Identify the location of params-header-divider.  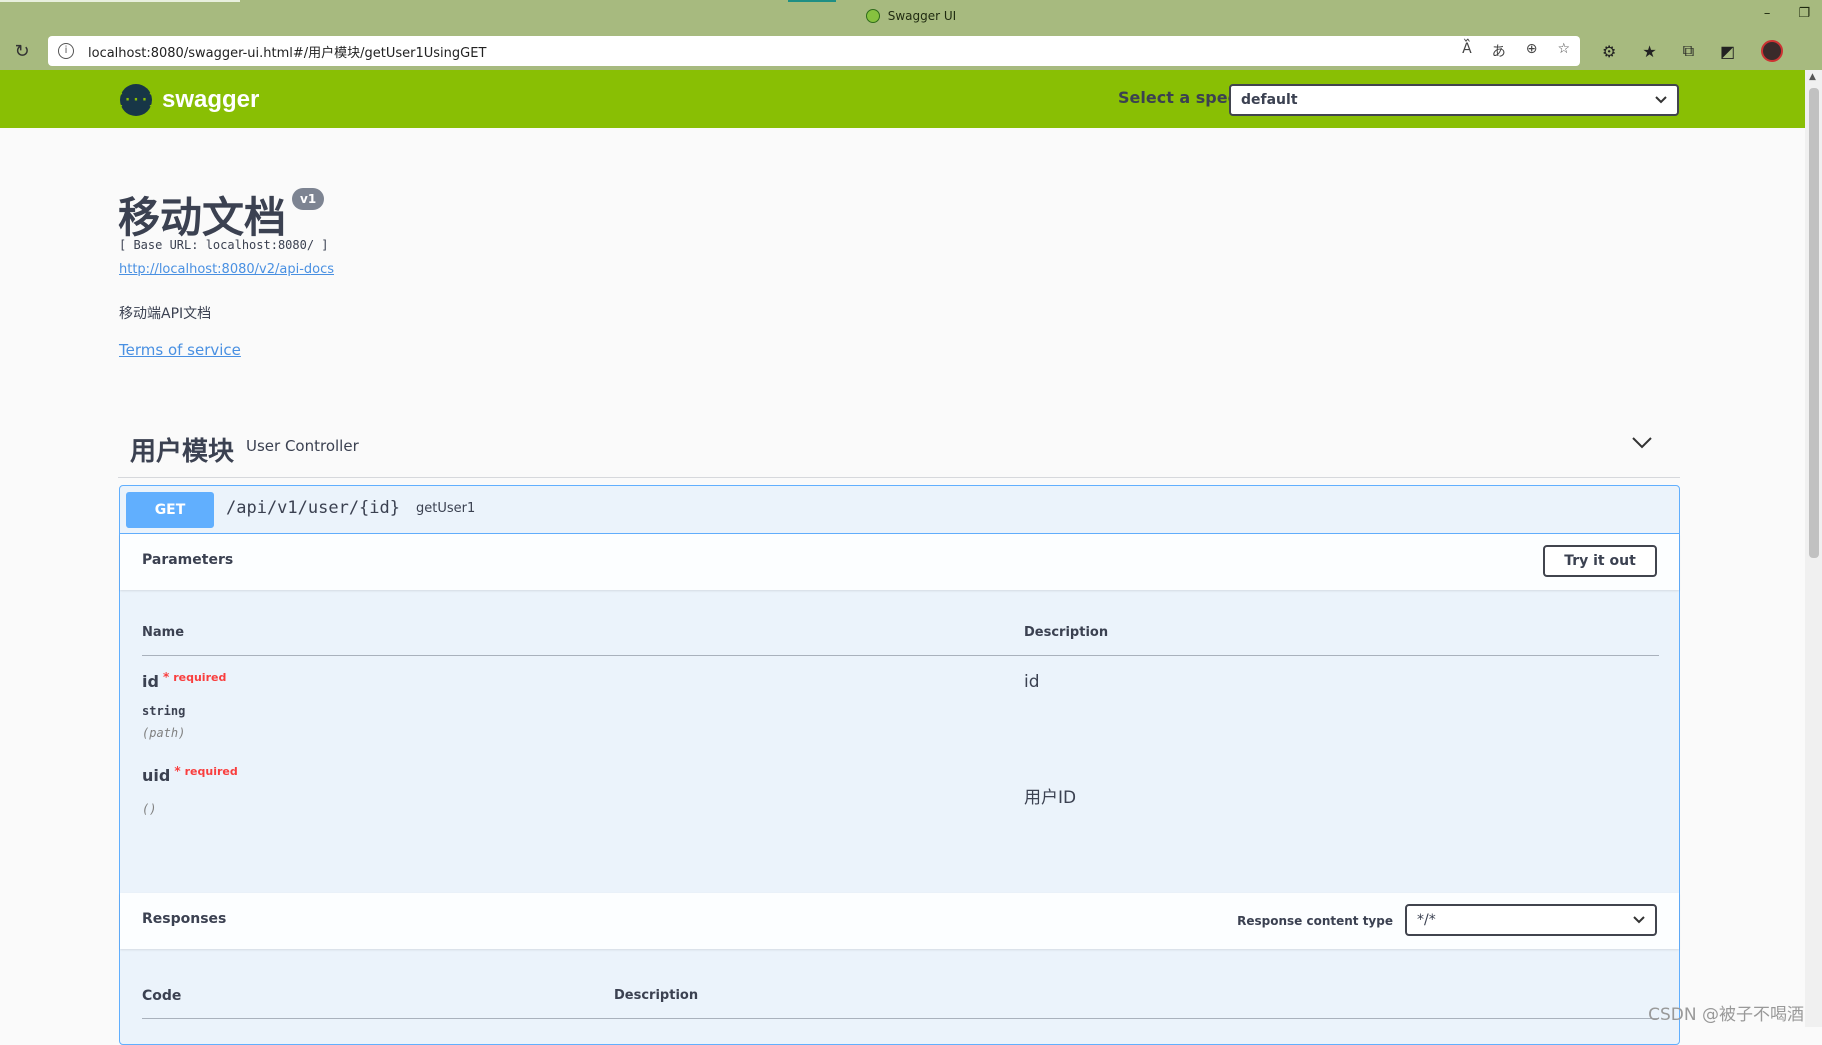
(900, 655).